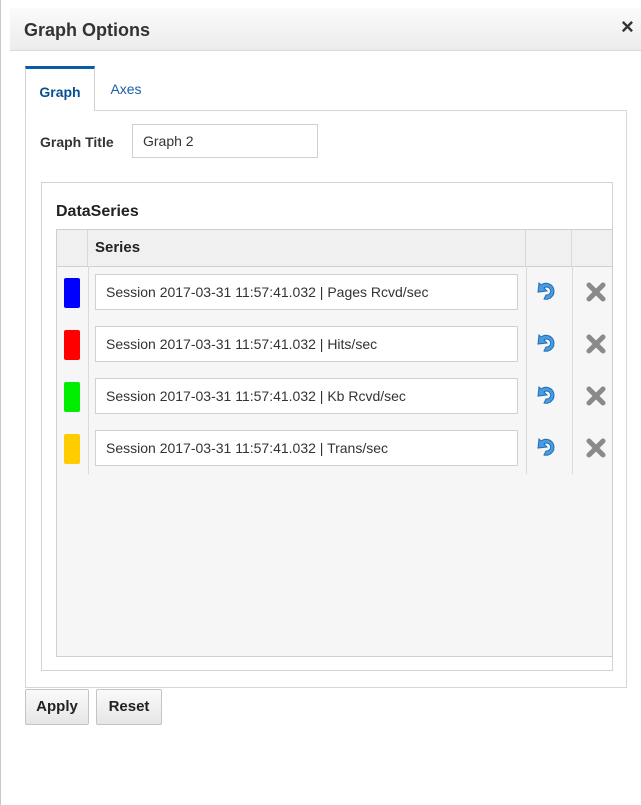 The width and height of the screenshot is (641, 805). What do you see at coordinates (77, 142) in the screenshot?
I see `graph-title-label: Graph Title` at bounding box center [77, 142].